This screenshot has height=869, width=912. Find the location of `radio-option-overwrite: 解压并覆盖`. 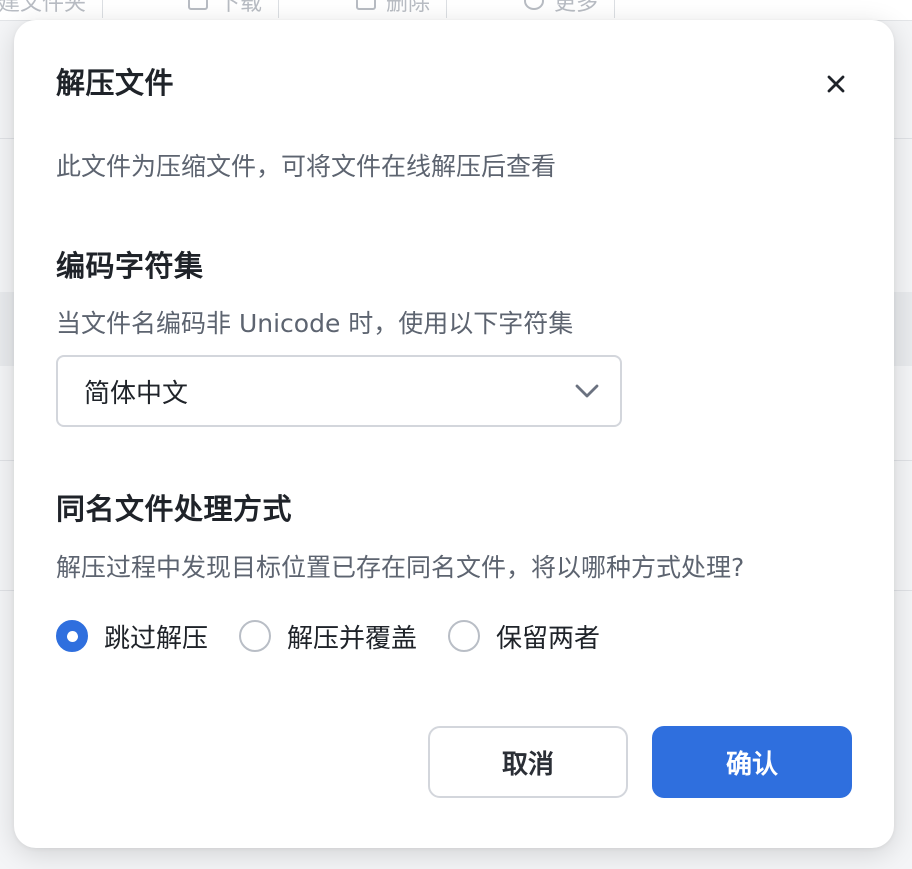

radio-option-overwrite: 解压并覆盖 is located at coordinates (328, 636).